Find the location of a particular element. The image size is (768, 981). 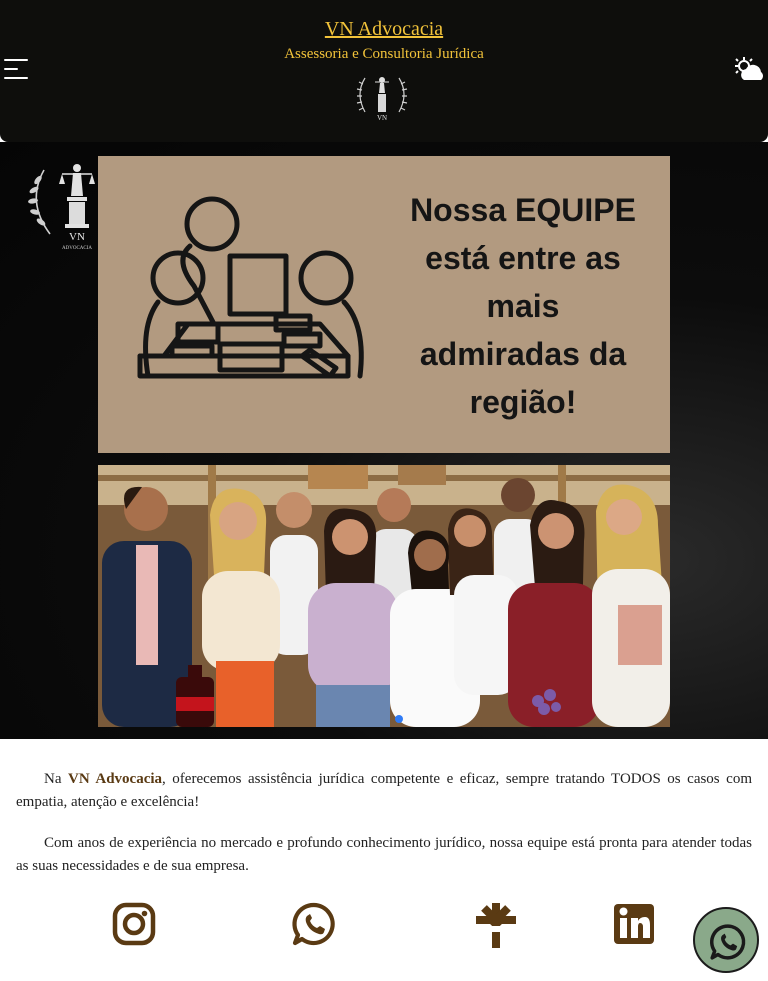

banner-line-1: Nossa EQUIPE is located at coordinates (523, 210).